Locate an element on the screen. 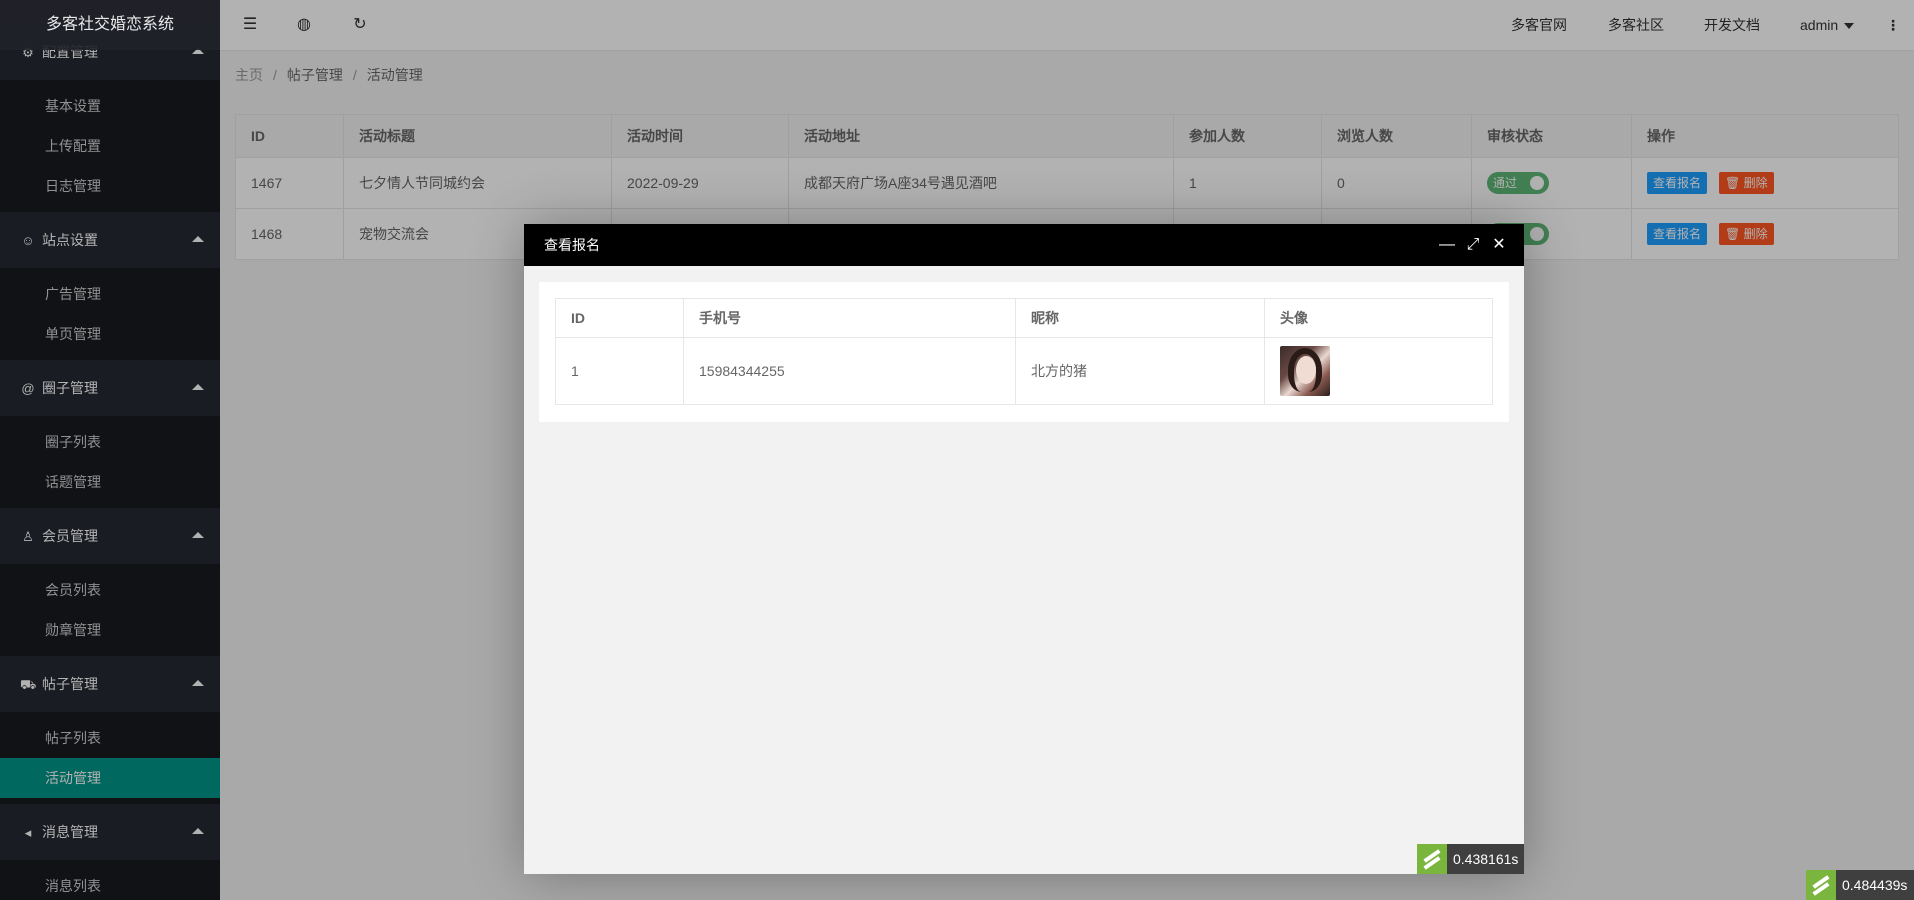  cell-nickname: 北方的猪 is located at coordinates (1140, 371).